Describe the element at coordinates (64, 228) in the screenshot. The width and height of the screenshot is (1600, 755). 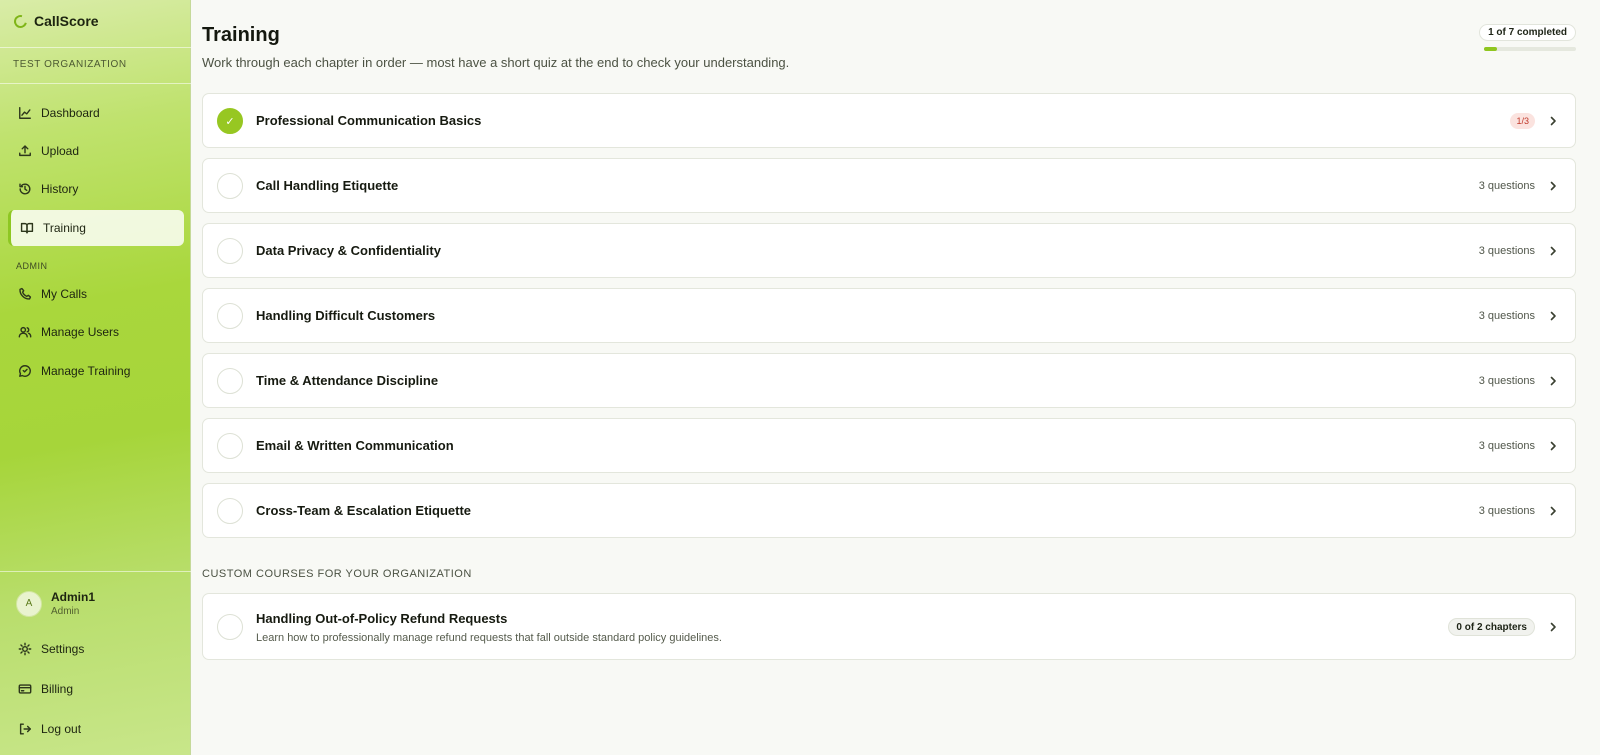
I see `sidebar-item-label: Training` at that location.